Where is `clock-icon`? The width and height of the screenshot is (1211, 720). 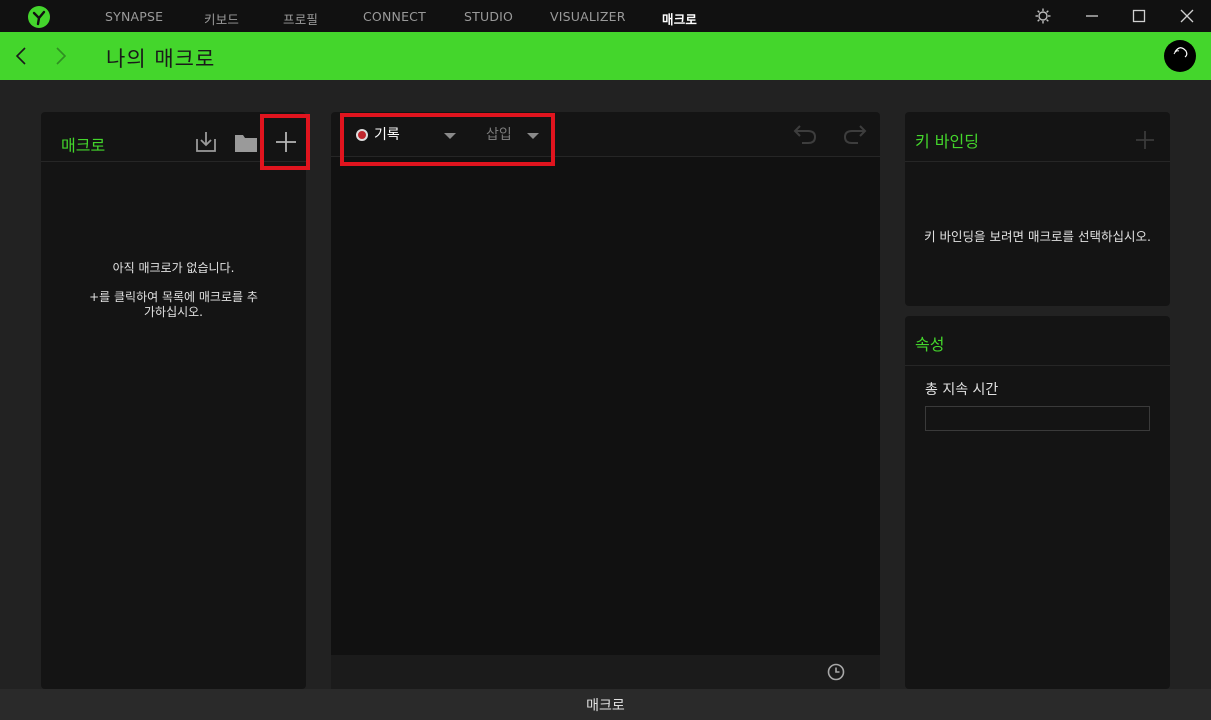
clock-icon is located at coordinates (836, 672).